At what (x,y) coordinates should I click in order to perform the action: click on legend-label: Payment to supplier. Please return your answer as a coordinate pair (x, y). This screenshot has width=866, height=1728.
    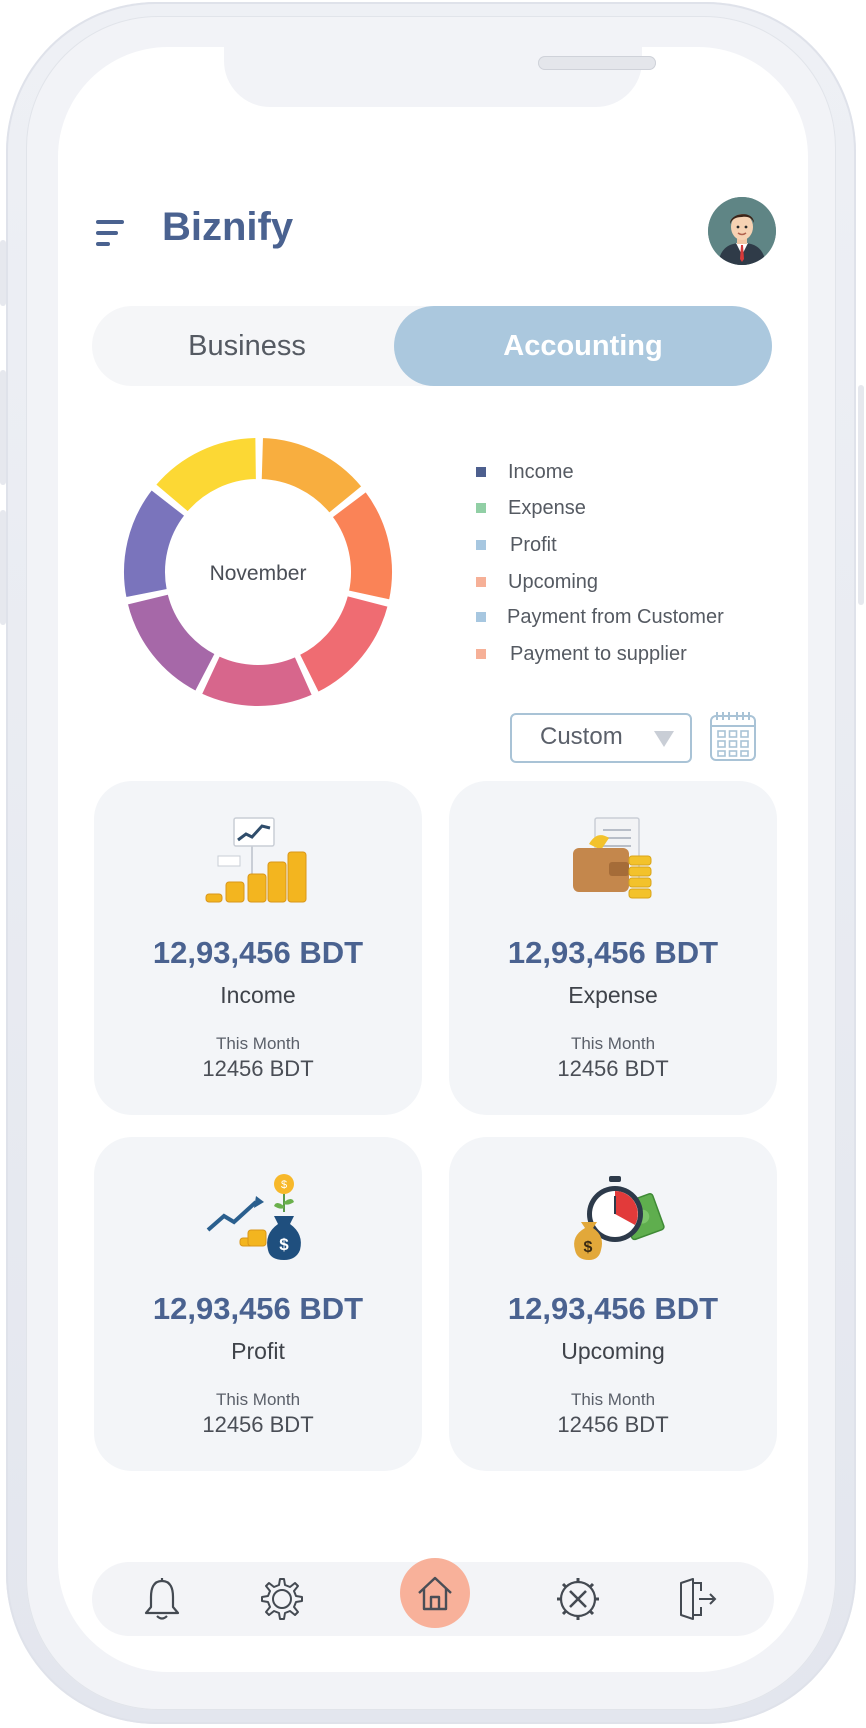
    Looking at the image, I should click on (598, 653).